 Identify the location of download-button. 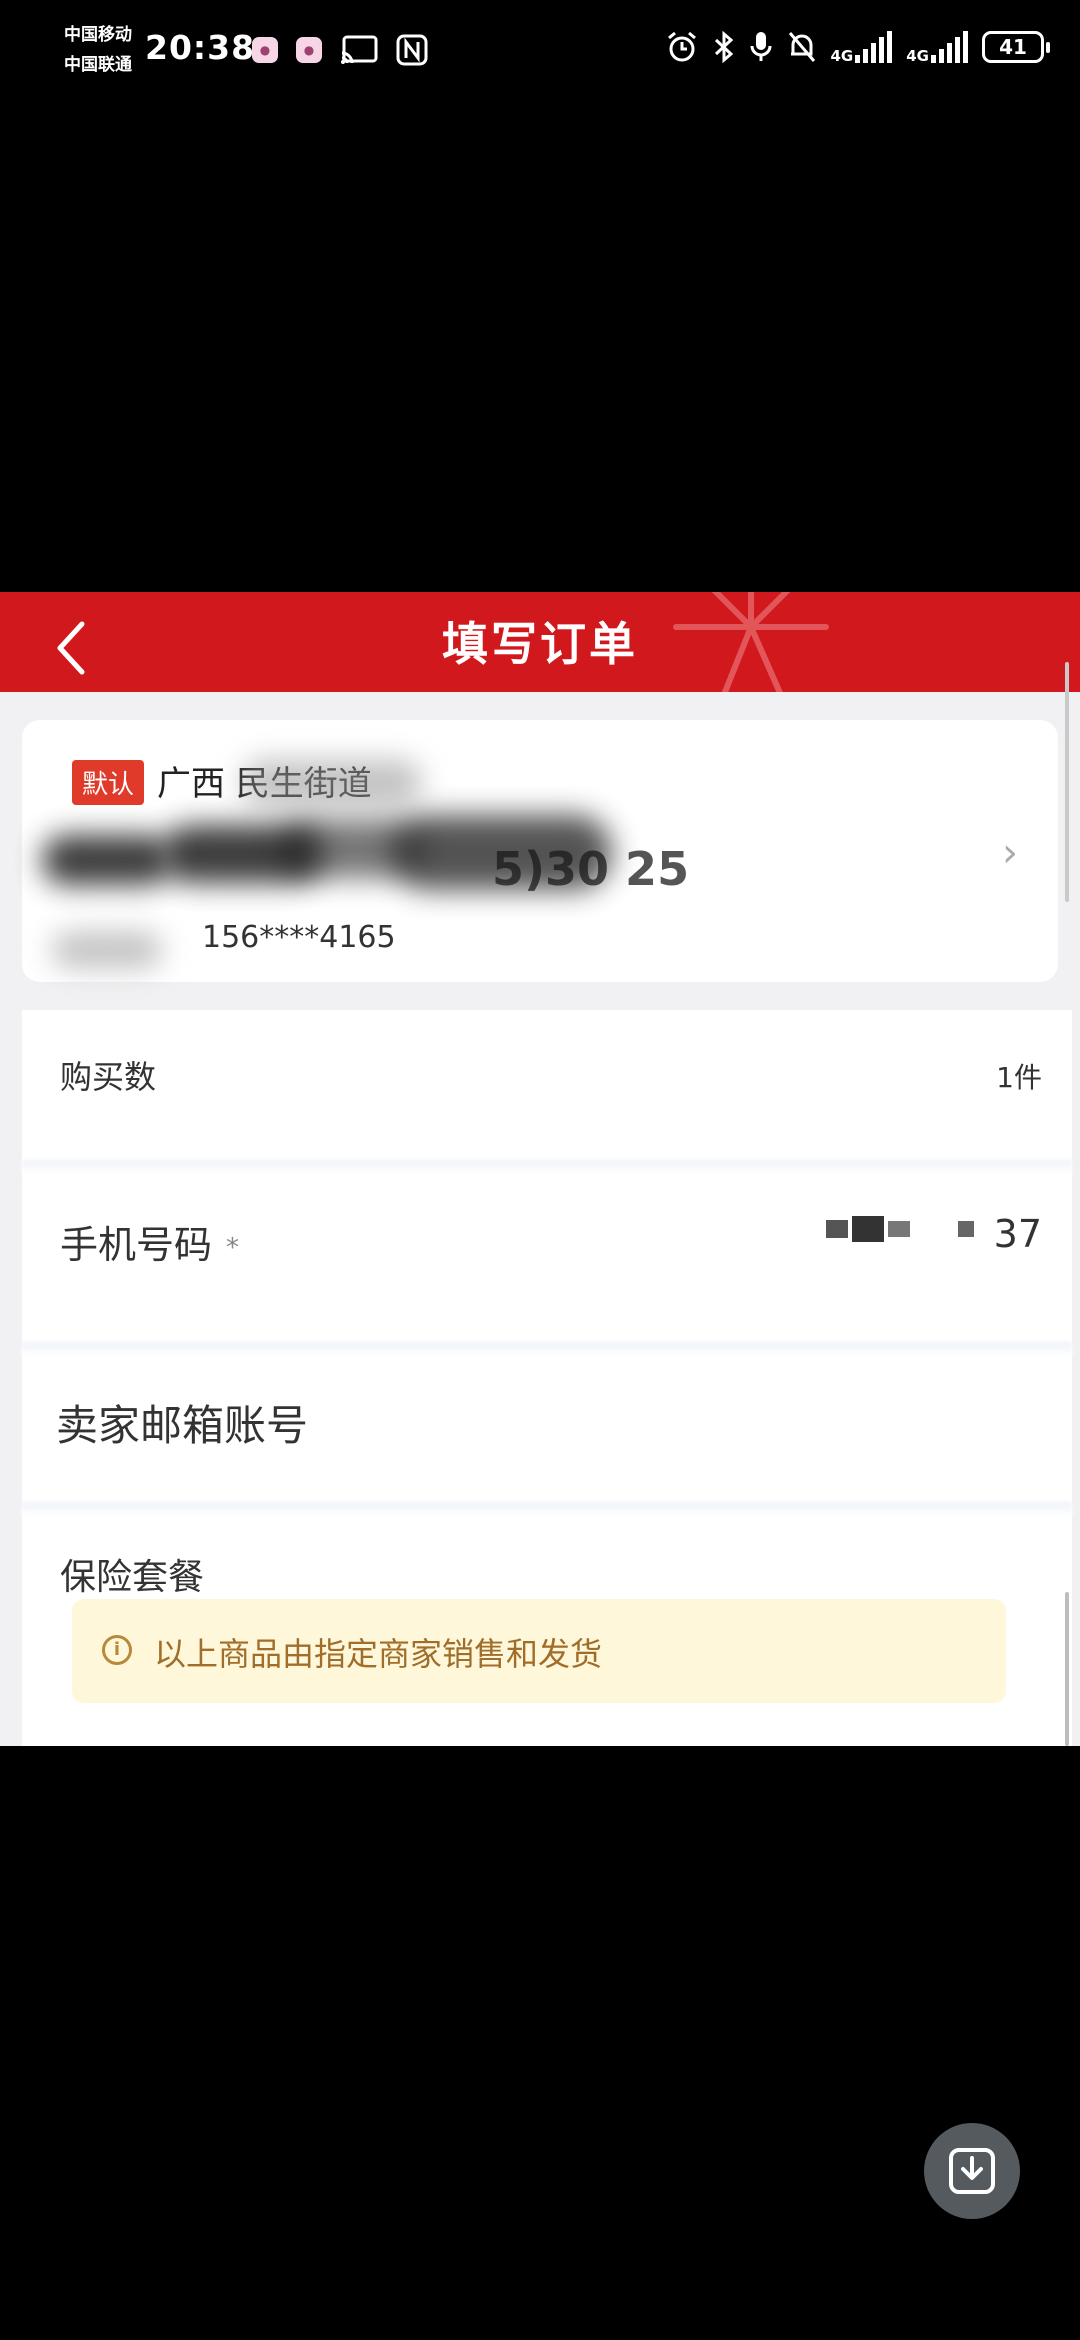
(972, 2171).